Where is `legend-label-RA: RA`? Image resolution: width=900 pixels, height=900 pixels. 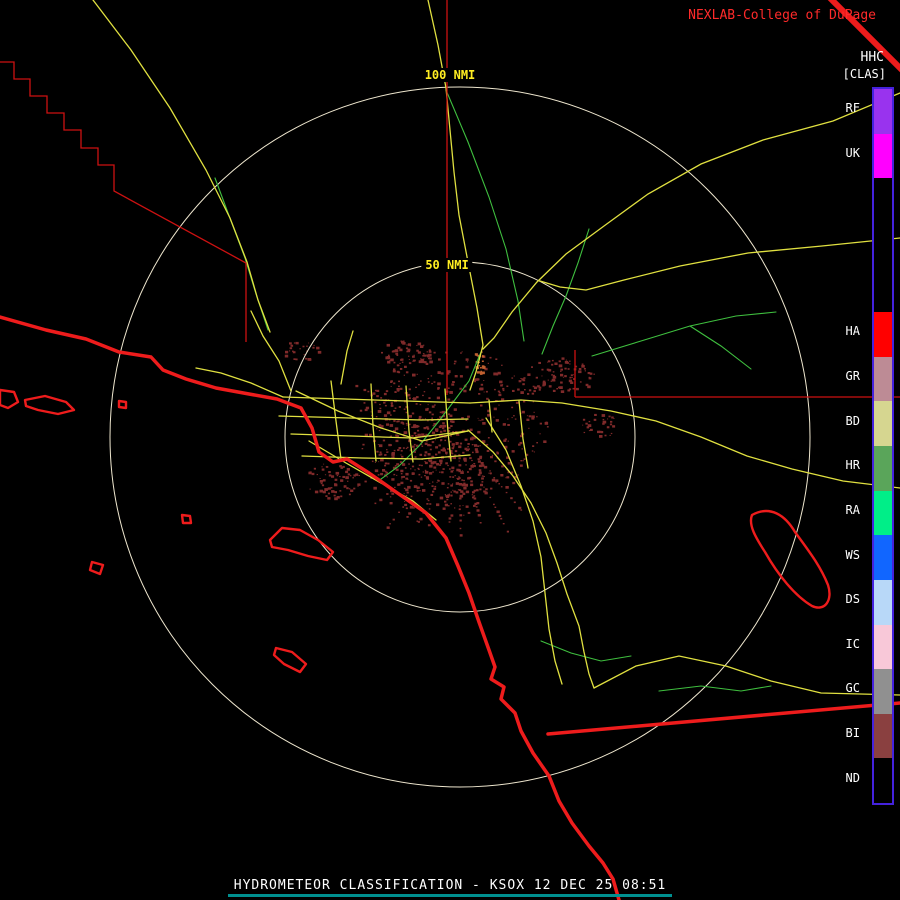 legend-label-RA: RA is located at coordinates (852, 509).